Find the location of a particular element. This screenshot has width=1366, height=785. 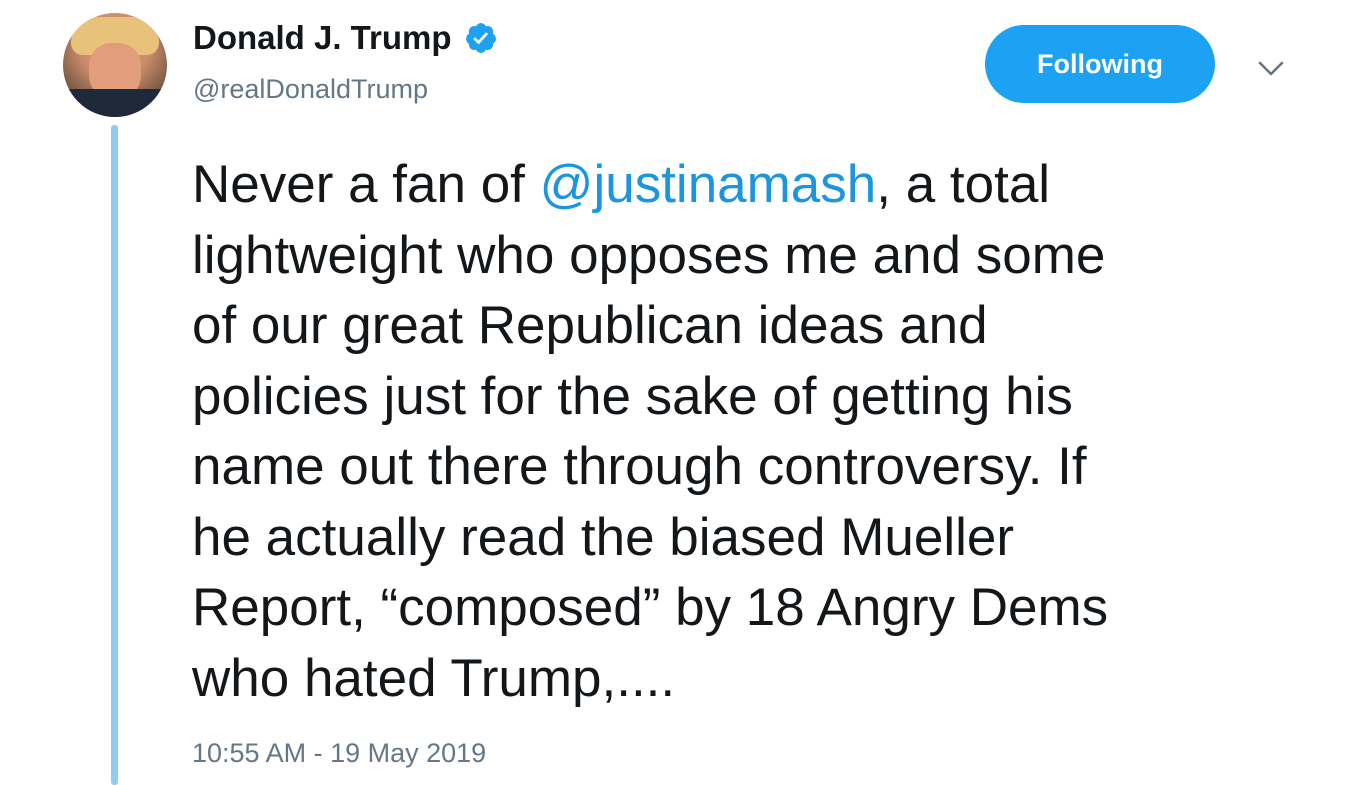

chevron-down-icon is located at coordinates (1271, 69).